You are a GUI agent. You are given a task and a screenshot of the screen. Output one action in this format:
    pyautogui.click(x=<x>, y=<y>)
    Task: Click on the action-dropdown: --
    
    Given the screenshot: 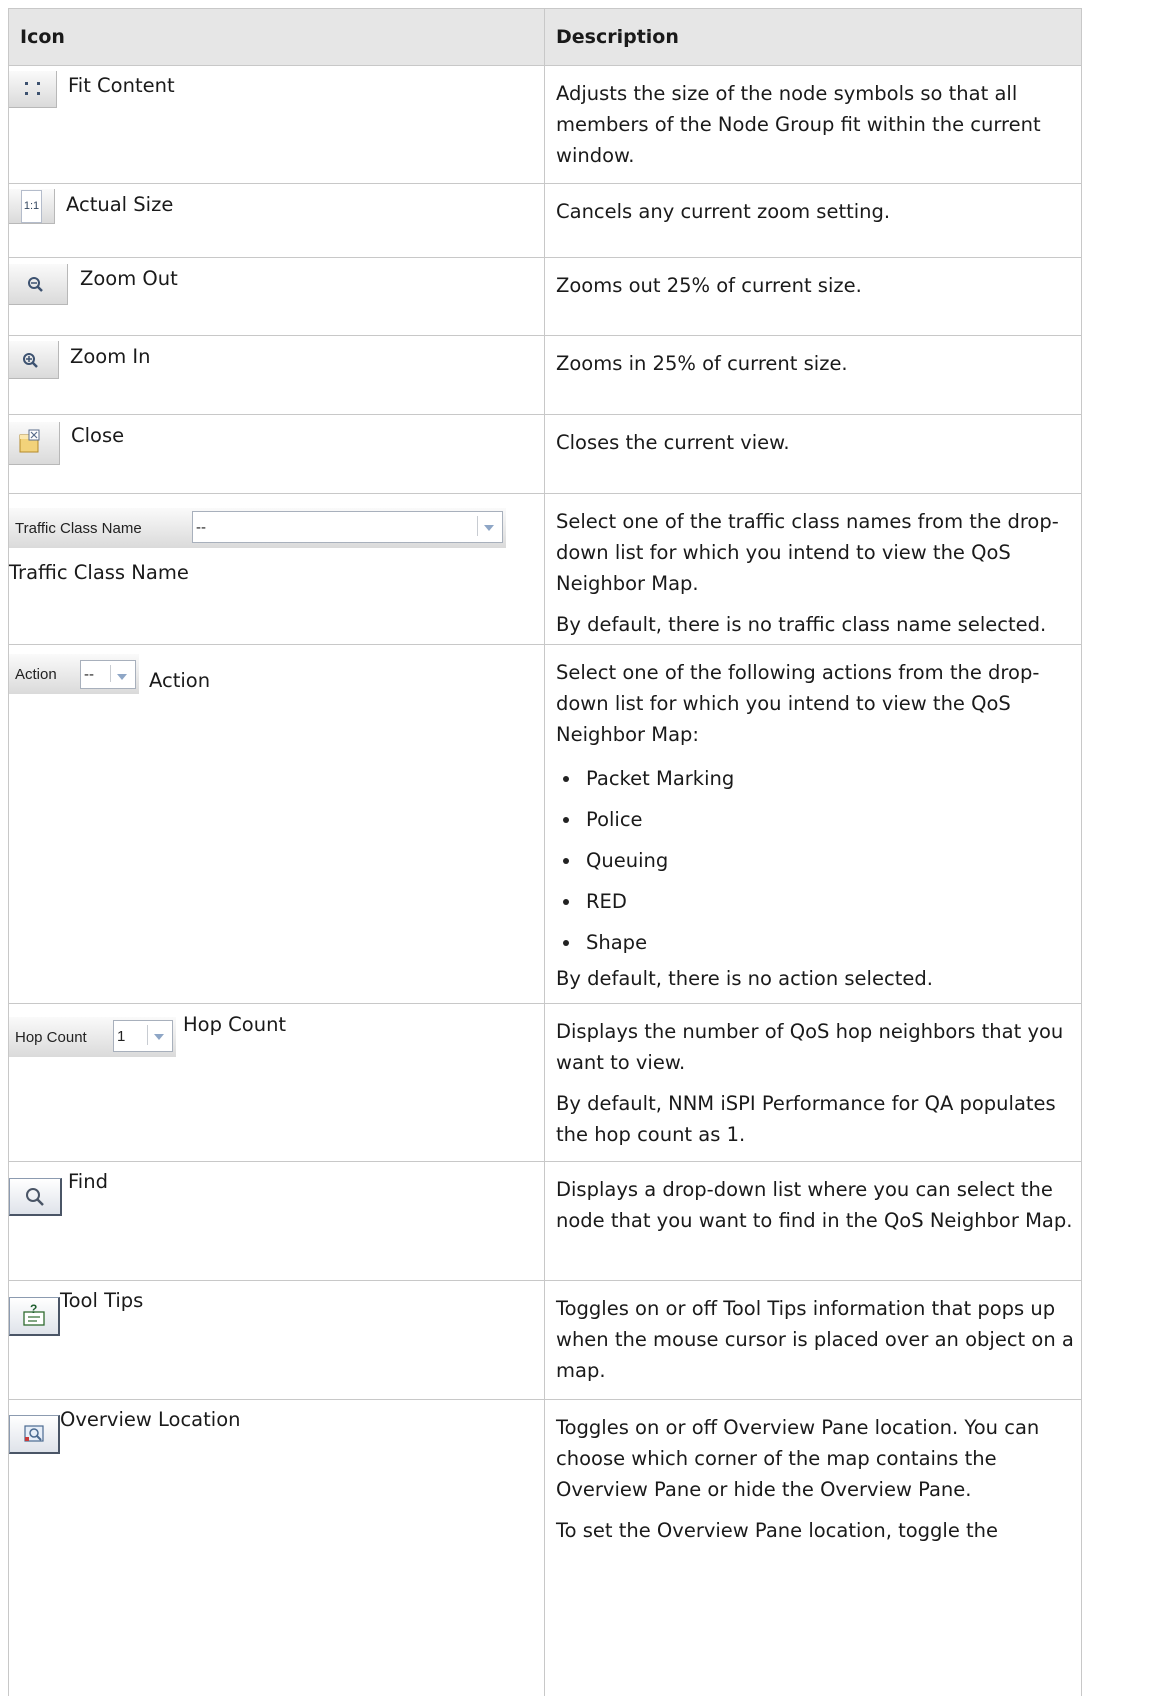 What is the action you would take?
    pyautogui.click(x=108, y=675)
    